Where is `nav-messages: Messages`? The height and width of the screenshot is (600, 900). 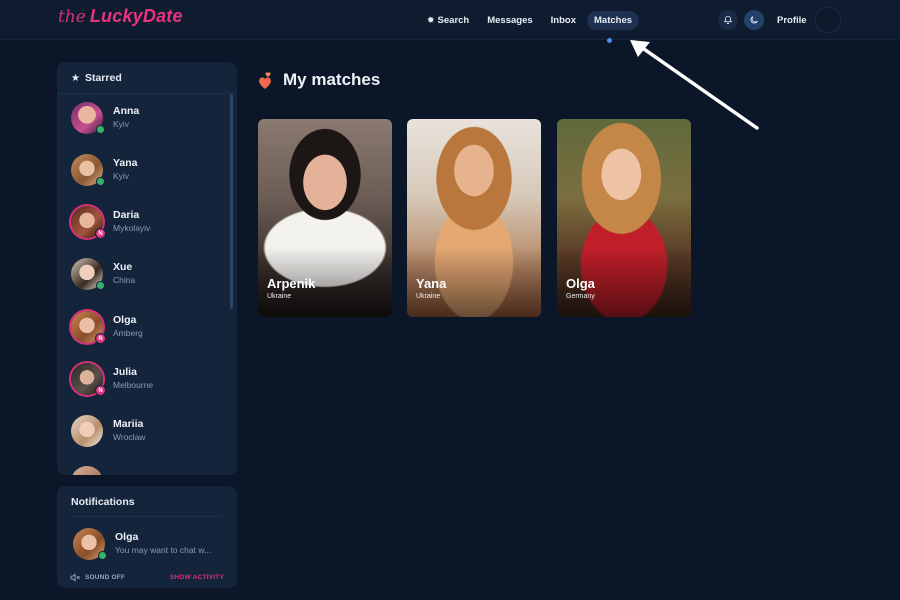
nav-messages: Messages is located at coordinates (509, 20).